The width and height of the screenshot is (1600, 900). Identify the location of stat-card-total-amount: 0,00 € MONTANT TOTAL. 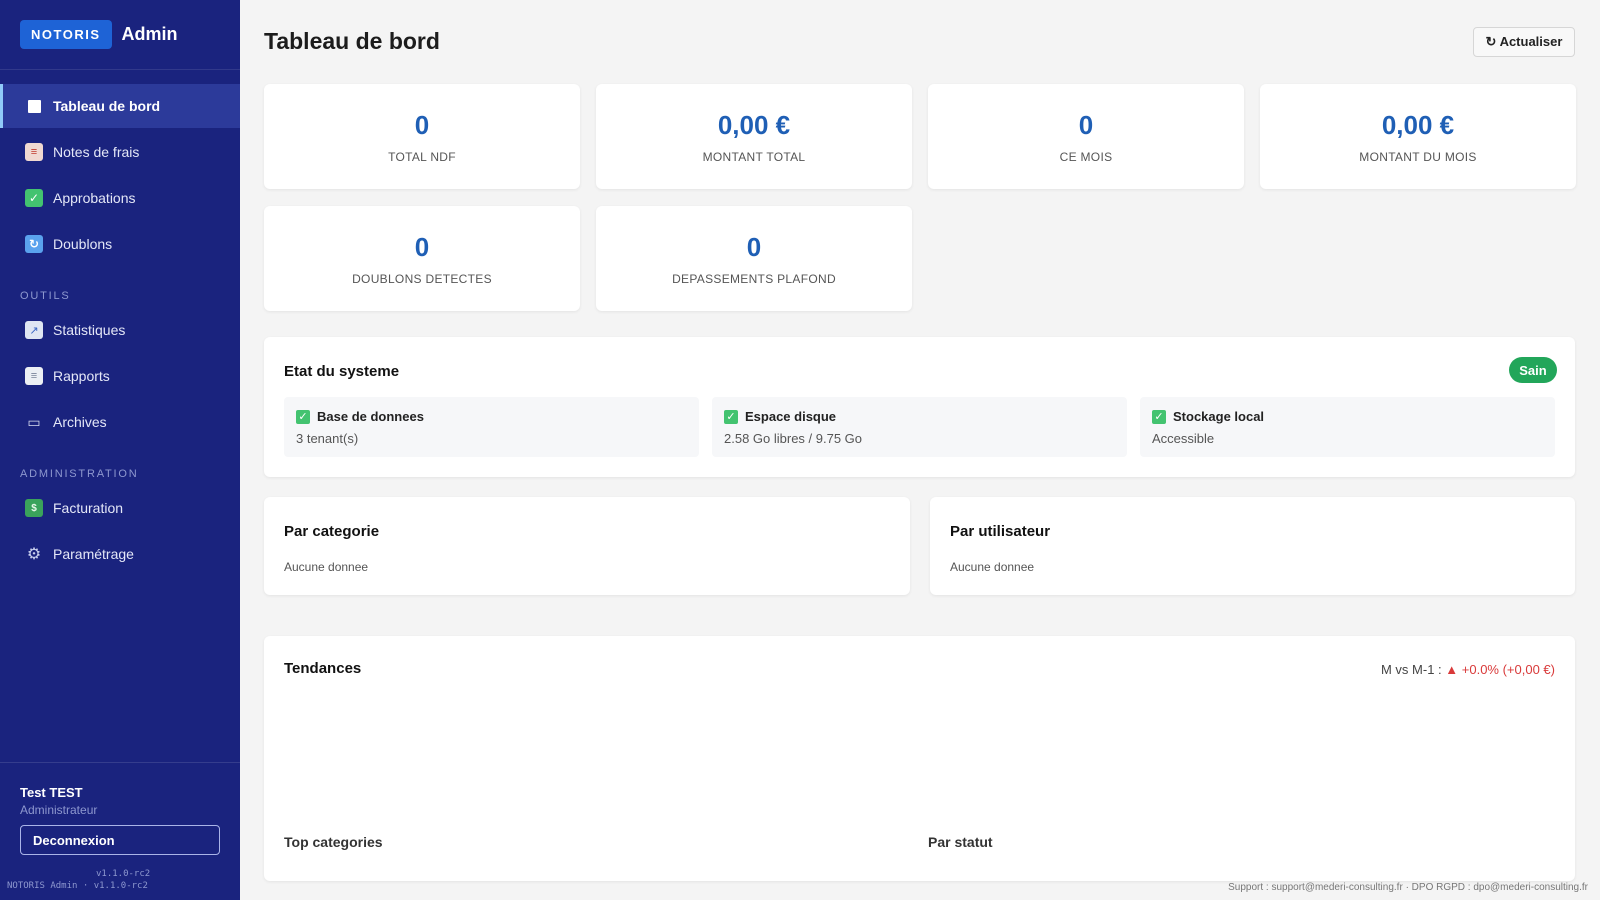
(754, 136).